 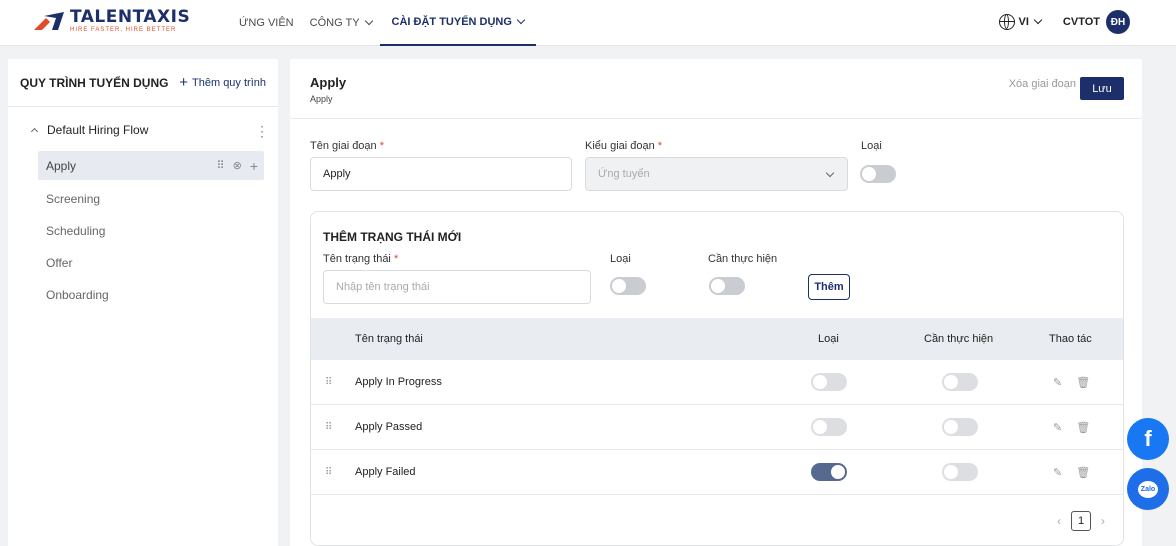 I want to click on stage-type-select: Ứng tuyển, so click(x=716, y=174).